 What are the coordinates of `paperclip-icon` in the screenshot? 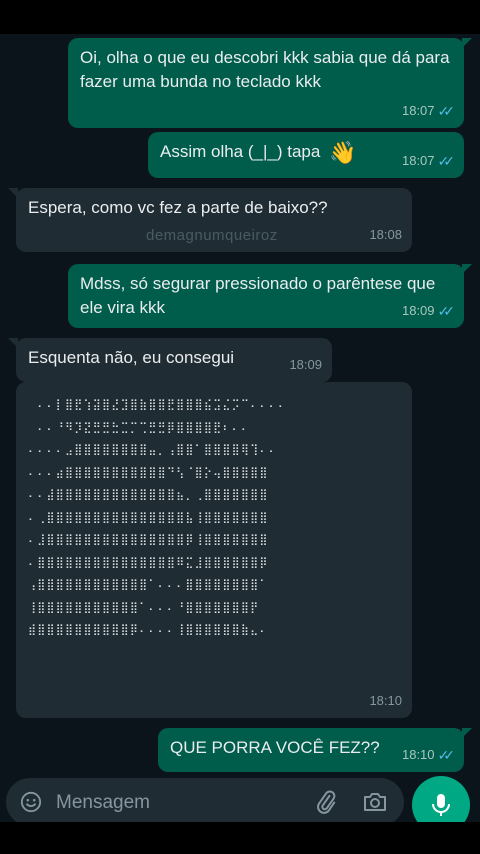 It's located at (326, 802).